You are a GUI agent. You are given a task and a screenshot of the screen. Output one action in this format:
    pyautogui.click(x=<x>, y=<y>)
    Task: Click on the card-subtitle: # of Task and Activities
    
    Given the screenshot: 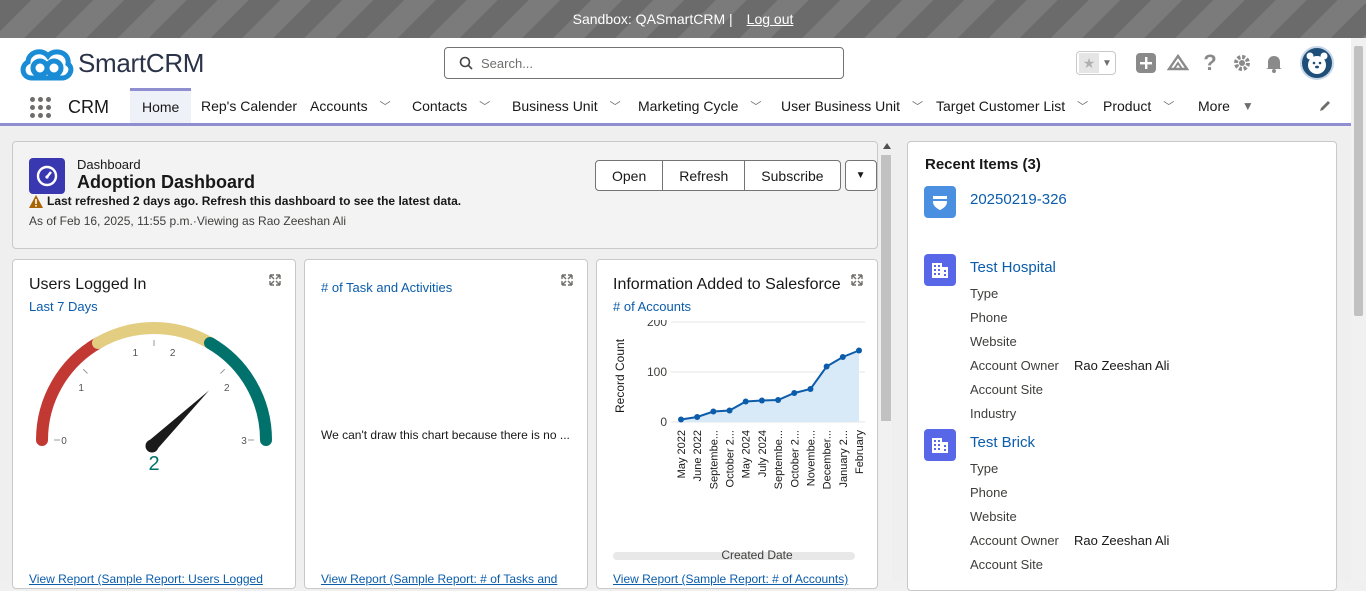 What is the action you would take?
    pyautogui.click(x=386, y=287)
    